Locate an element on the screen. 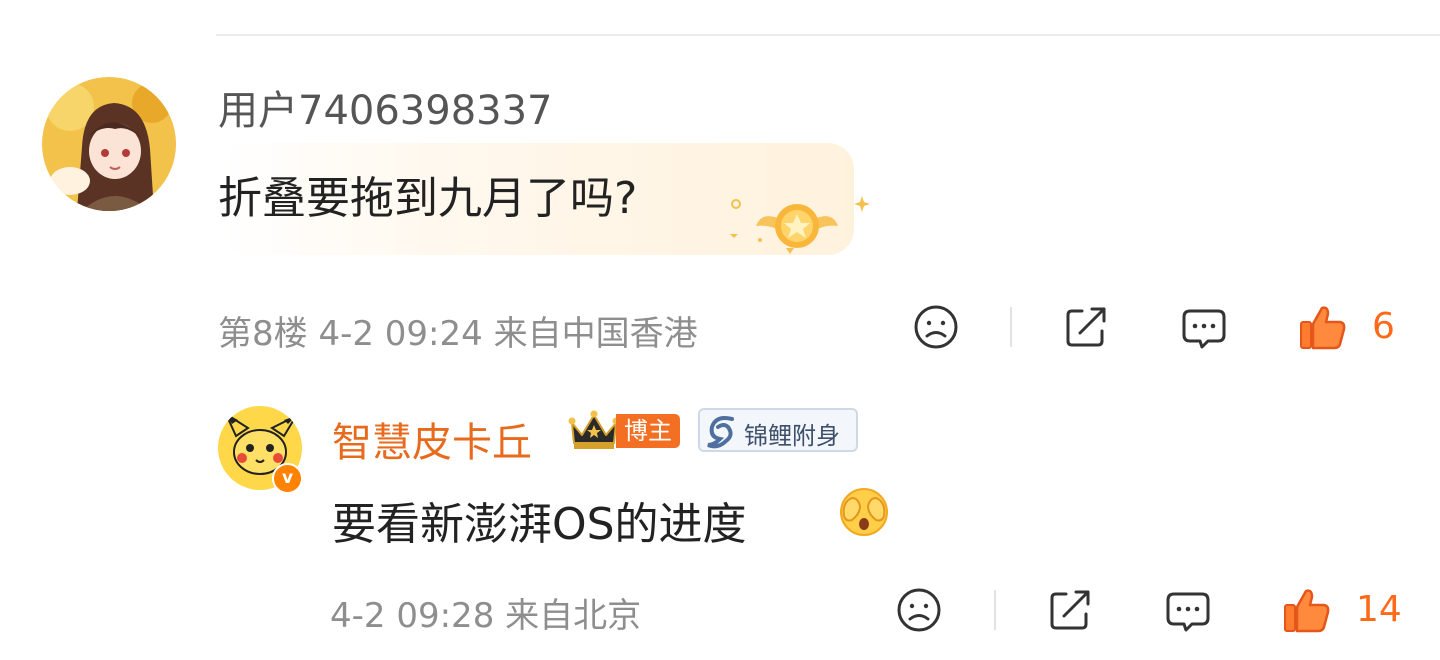 This screenshot has width=1440, height=660. koi-badge: 锦鲤附身 is located at coordinates (778, 430).